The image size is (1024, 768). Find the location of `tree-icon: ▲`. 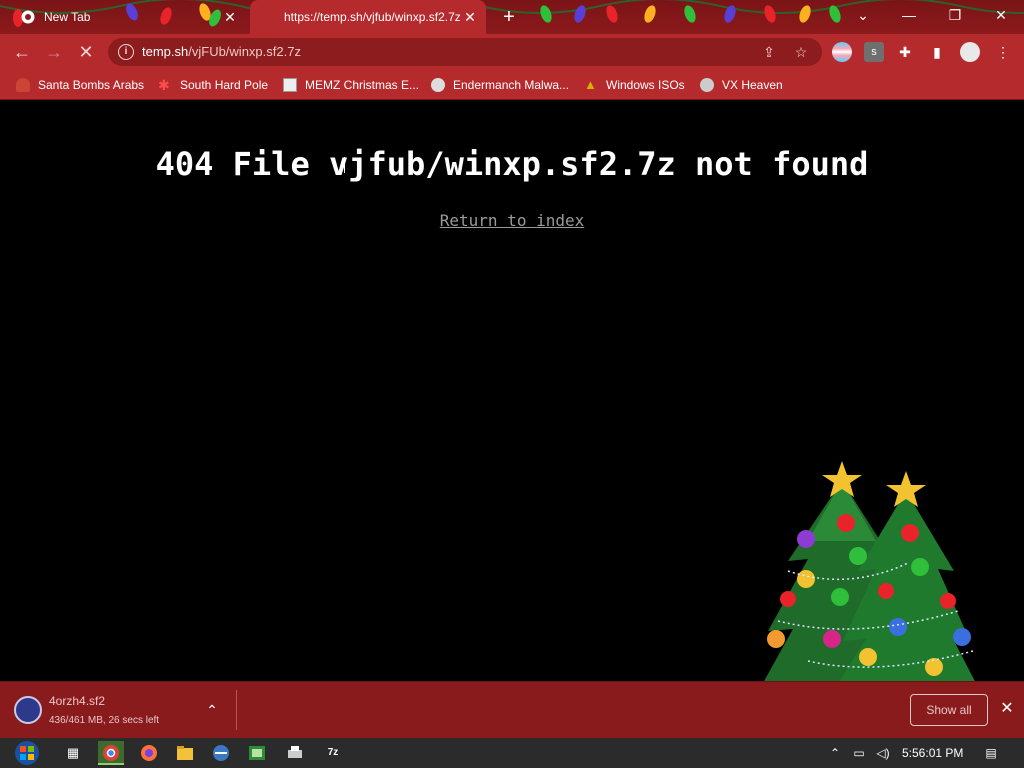

tree-icon: ▲ is located at coordinates (590, 84).